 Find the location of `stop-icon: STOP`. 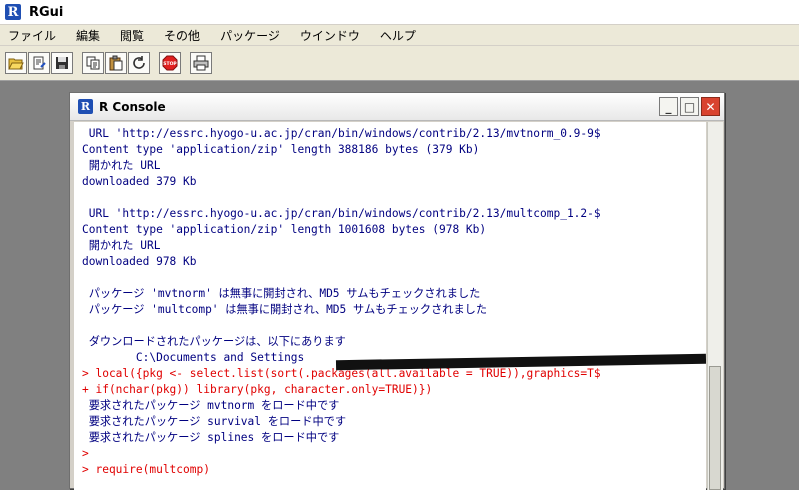

stop-icon: STOP is located at coordinates (170, 63).